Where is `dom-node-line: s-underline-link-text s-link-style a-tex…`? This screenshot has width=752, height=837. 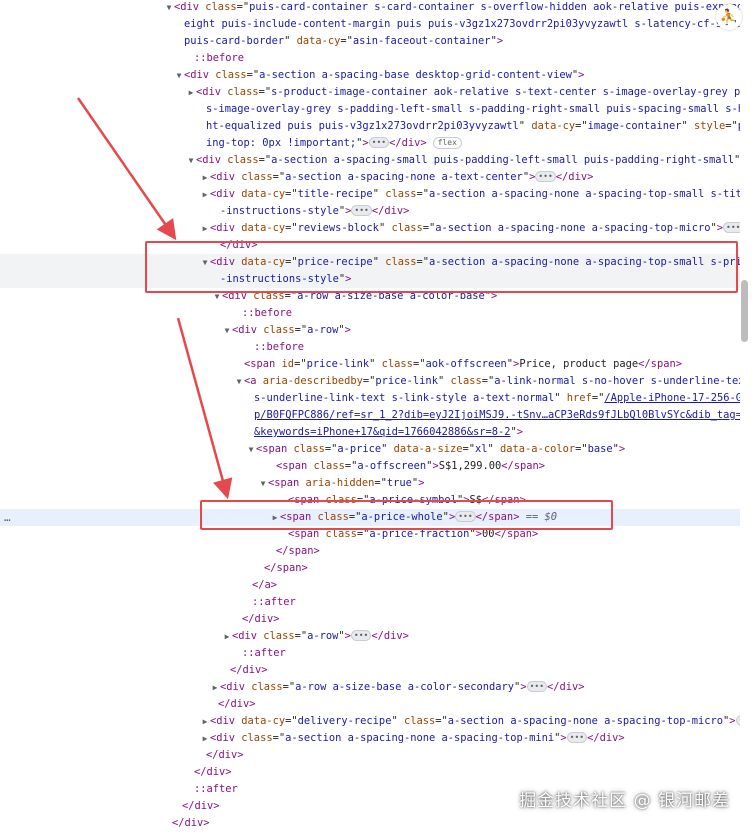
dom-node-line: s-underline-link-text s-link-style a-tex… is located at coordinates (370, 398).